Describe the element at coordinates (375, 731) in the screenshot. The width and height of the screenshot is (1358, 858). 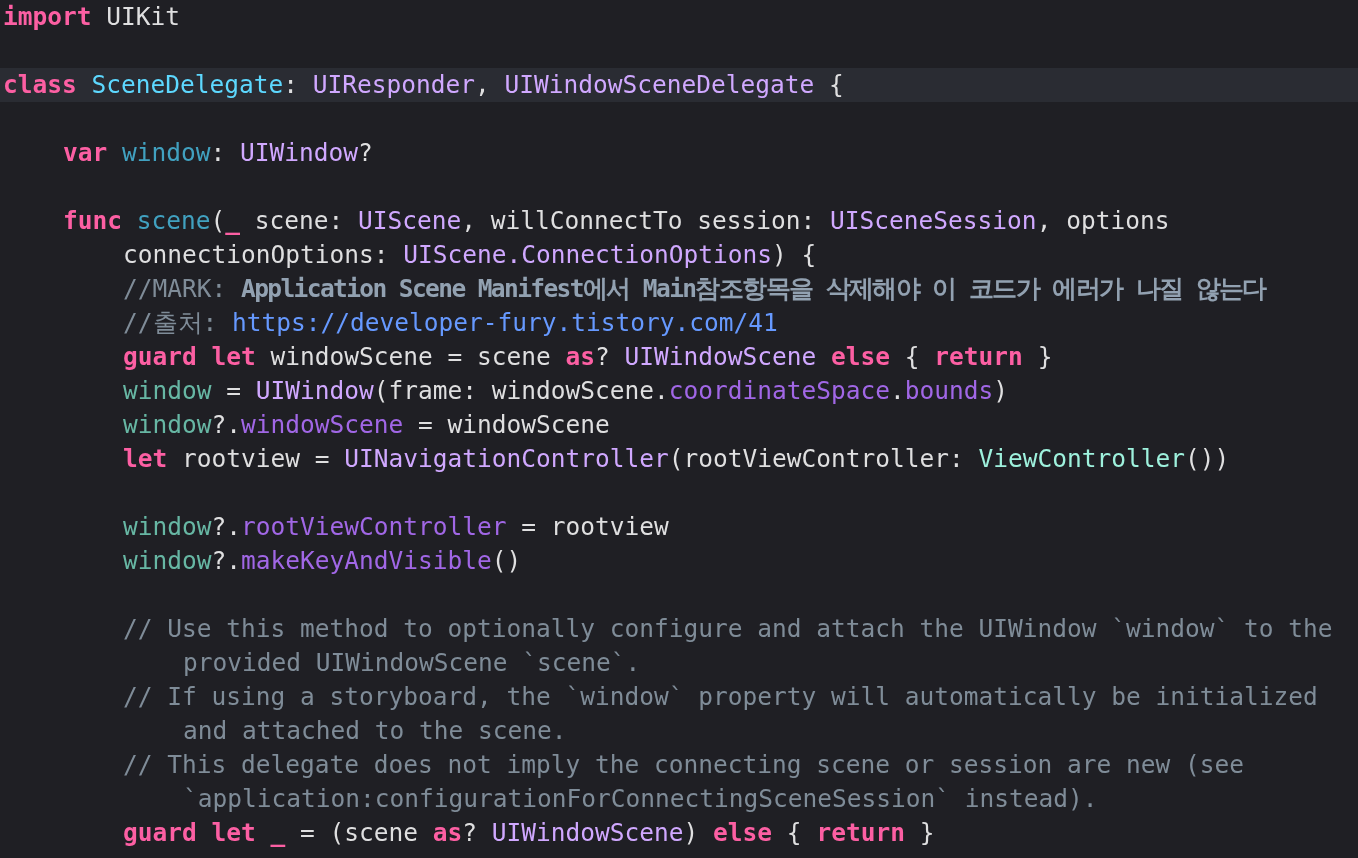
I see `code-line: and attached to the scene.` at that location.